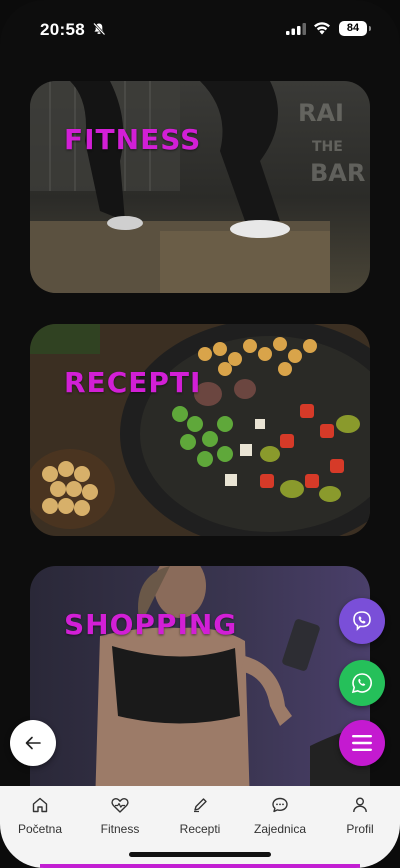 This screenshot has height=868, width=400. Describe the element at coordinates (200, 30) in the screenshot. I see `status-bar: 20:58 84` at that location.